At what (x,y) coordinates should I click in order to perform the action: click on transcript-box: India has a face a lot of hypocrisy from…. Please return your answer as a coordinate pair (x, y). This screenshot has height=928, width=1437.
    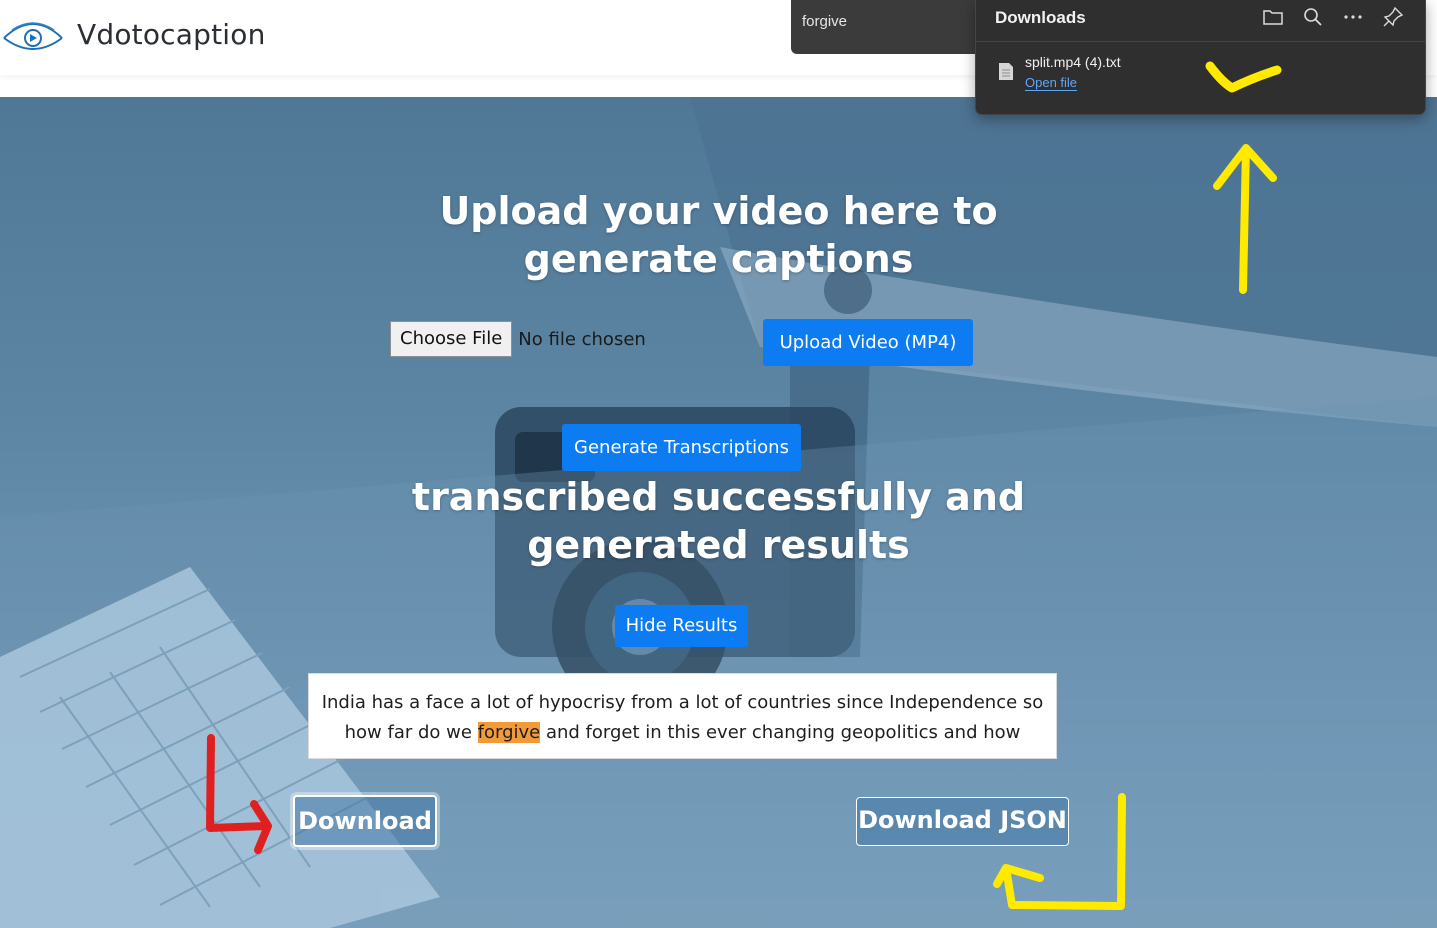
    Looking at the image, I should click on (682, 716).